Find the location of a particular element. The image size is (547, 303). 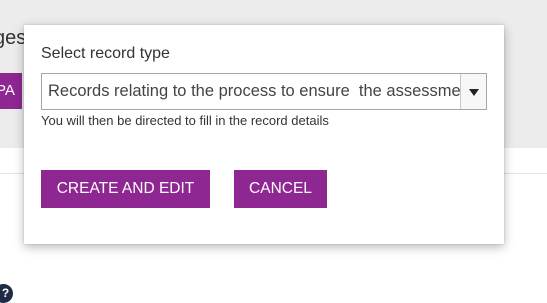

dialog-title: Select record type is located at coordinates (105, 53).